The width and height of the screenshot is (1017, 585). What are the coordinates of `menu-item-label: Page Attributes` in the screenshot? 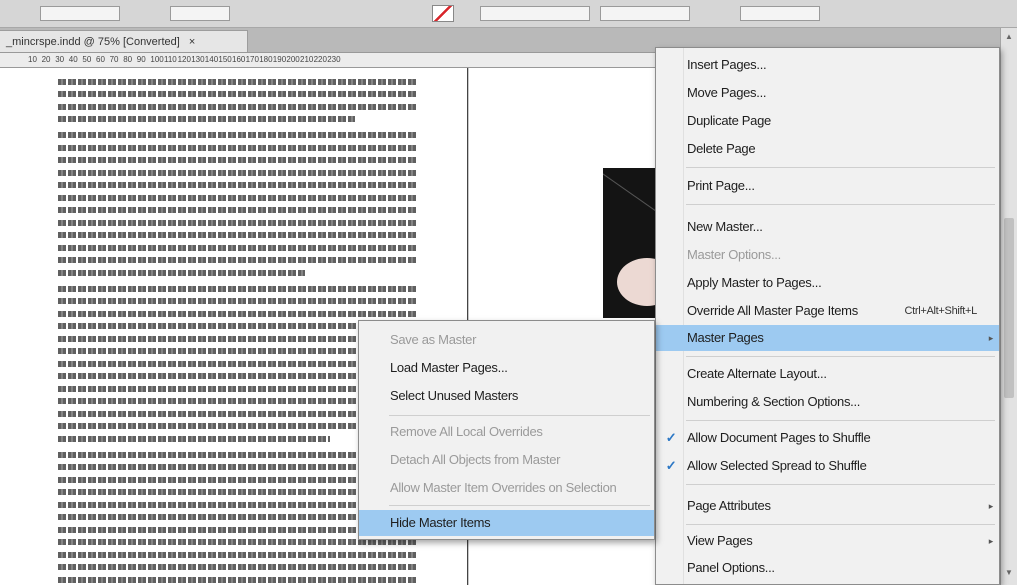 It's located at (729, 505).